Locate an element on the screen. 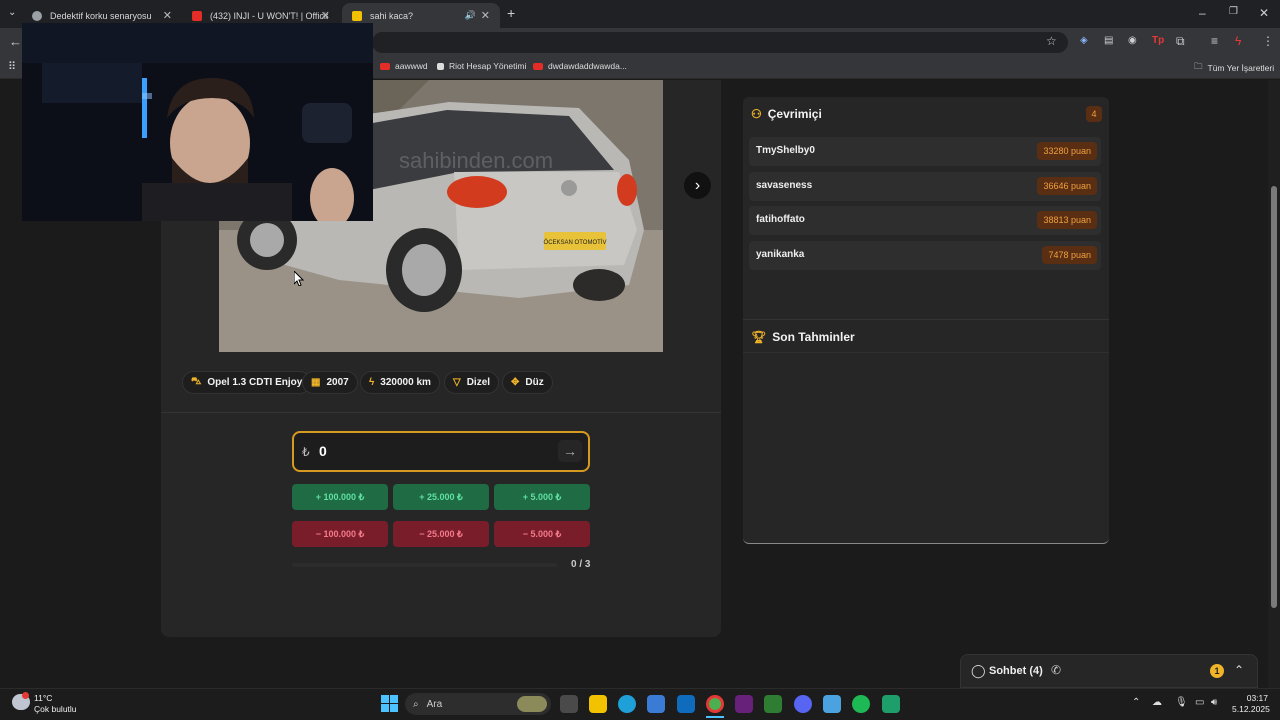 Image resolution: width=1280 pixels, height=720 pixels. display-icon: ▭ is located at coordinates (1199, 702).